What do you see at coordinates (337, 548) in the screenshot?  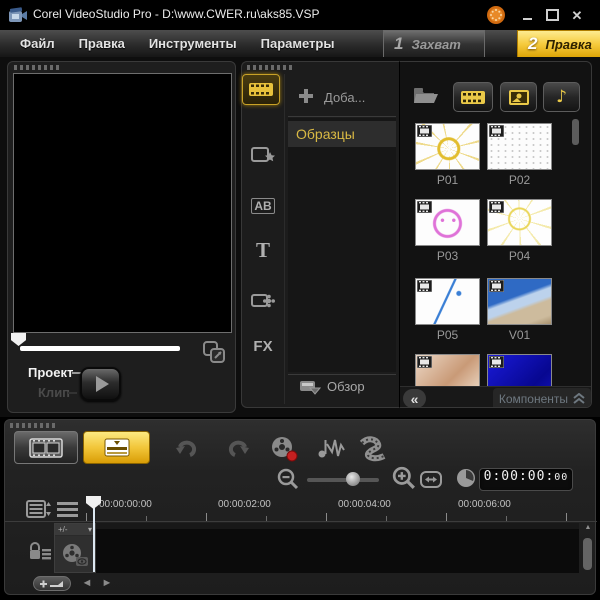 I see `video-track-content` at bounding box center [337, 548].